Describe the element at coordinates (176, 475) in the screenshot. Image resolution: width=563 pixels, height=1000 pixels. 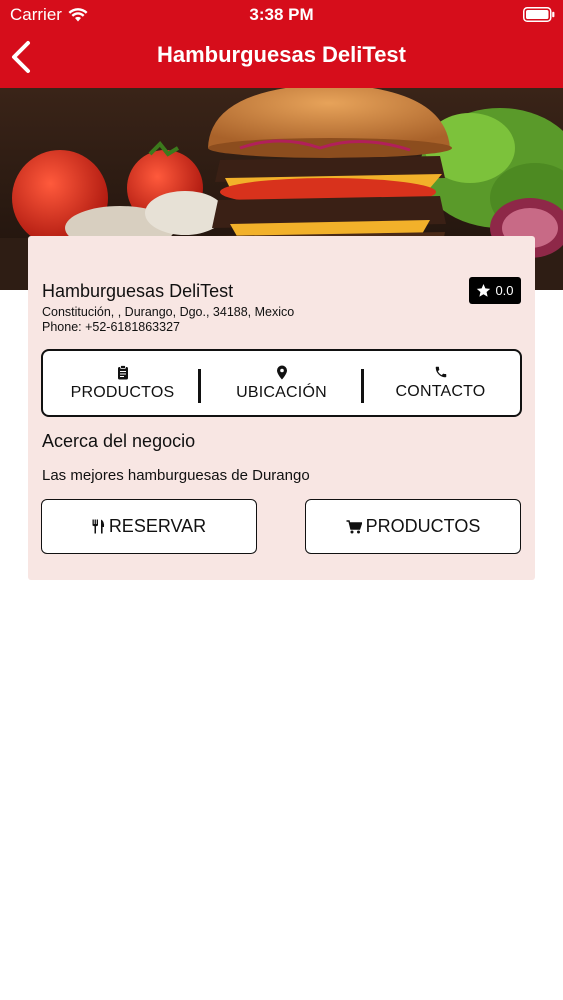
I see `about-description: Las mejores hamburguesas de Durango` at that location.